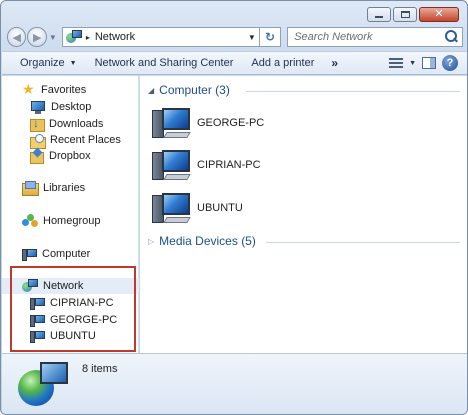 This screenshot has width=468, height=415. I want to click on add-printer-label: Add a printer, so click(283, 63).